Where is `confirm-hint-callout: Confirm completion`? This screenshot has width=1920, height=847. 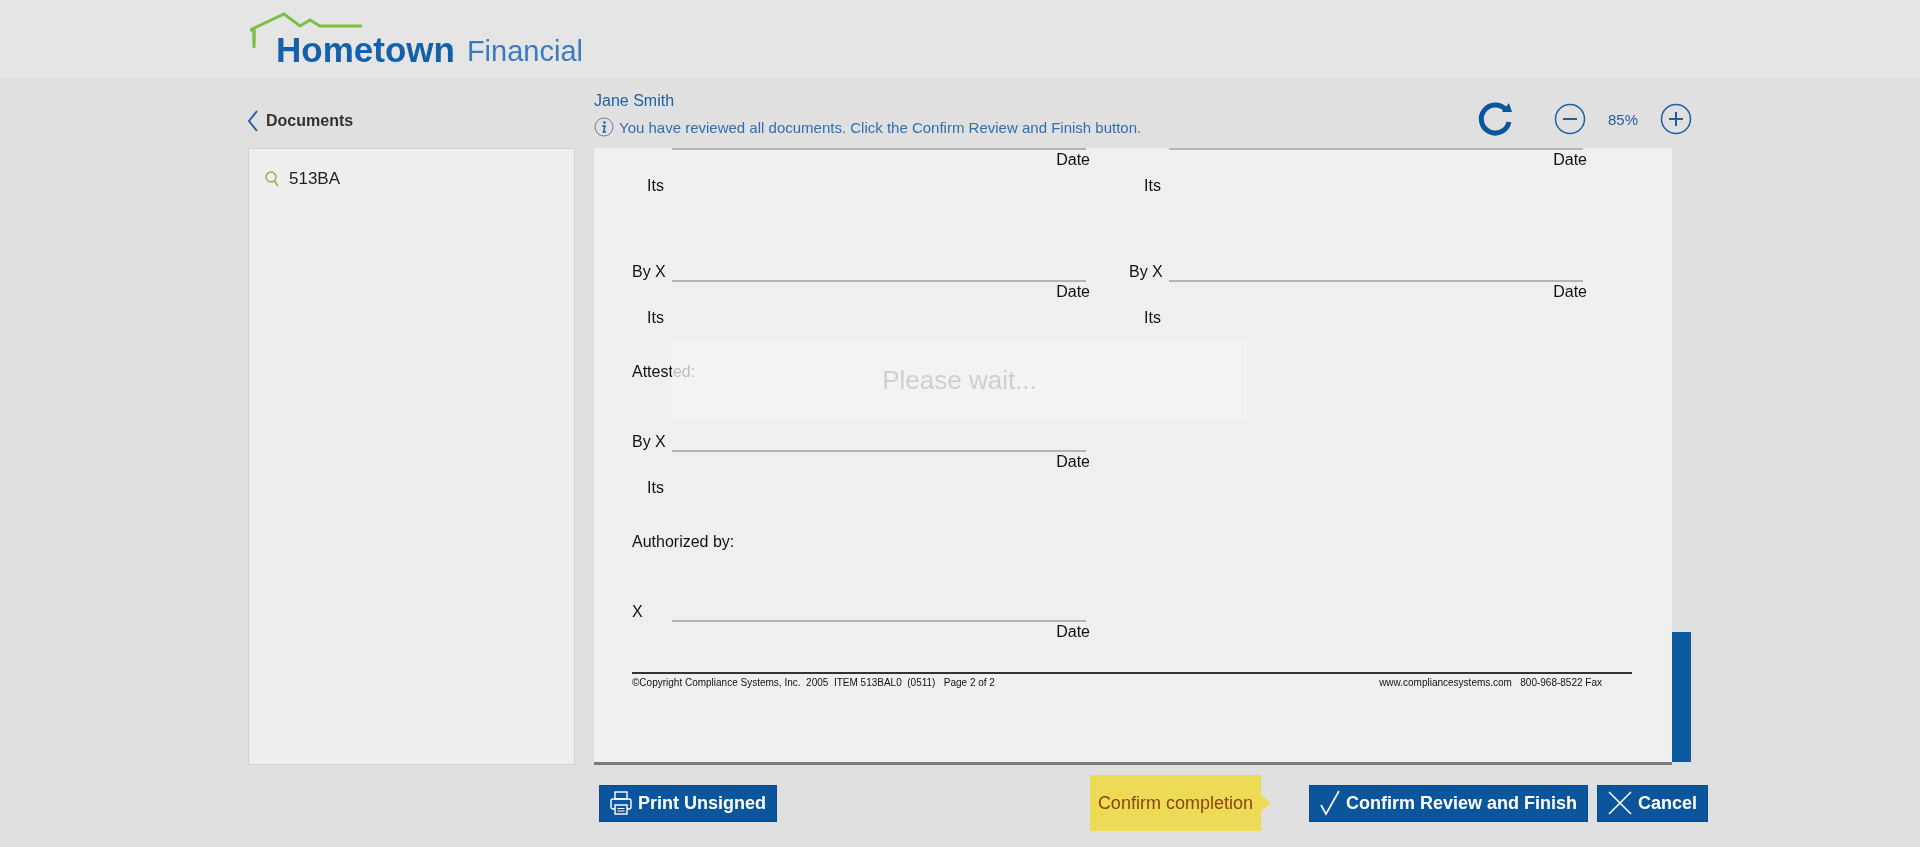 confirm-hint-callout: Confirm completion is located at coordinates (1180, 803).